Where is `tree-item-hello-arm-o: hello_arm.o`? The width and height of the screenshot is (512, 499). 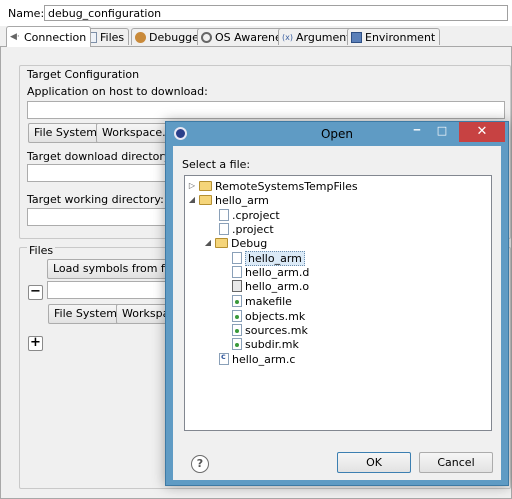
tree-item-hello-arm-o: hello_arm.o is located at coordinates (270, 286).